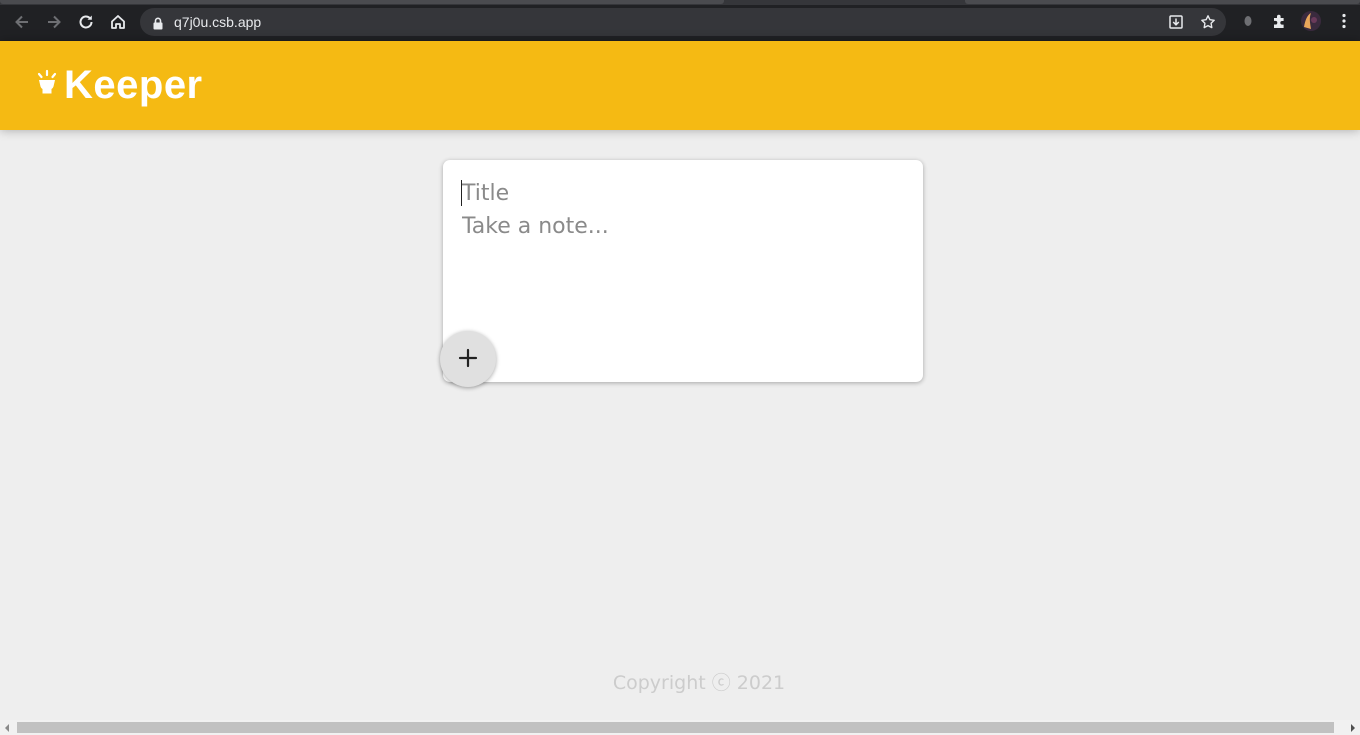 The height and width of the screenshot is (735, 1360). I want to click on lock-icon, so click(158, 24).